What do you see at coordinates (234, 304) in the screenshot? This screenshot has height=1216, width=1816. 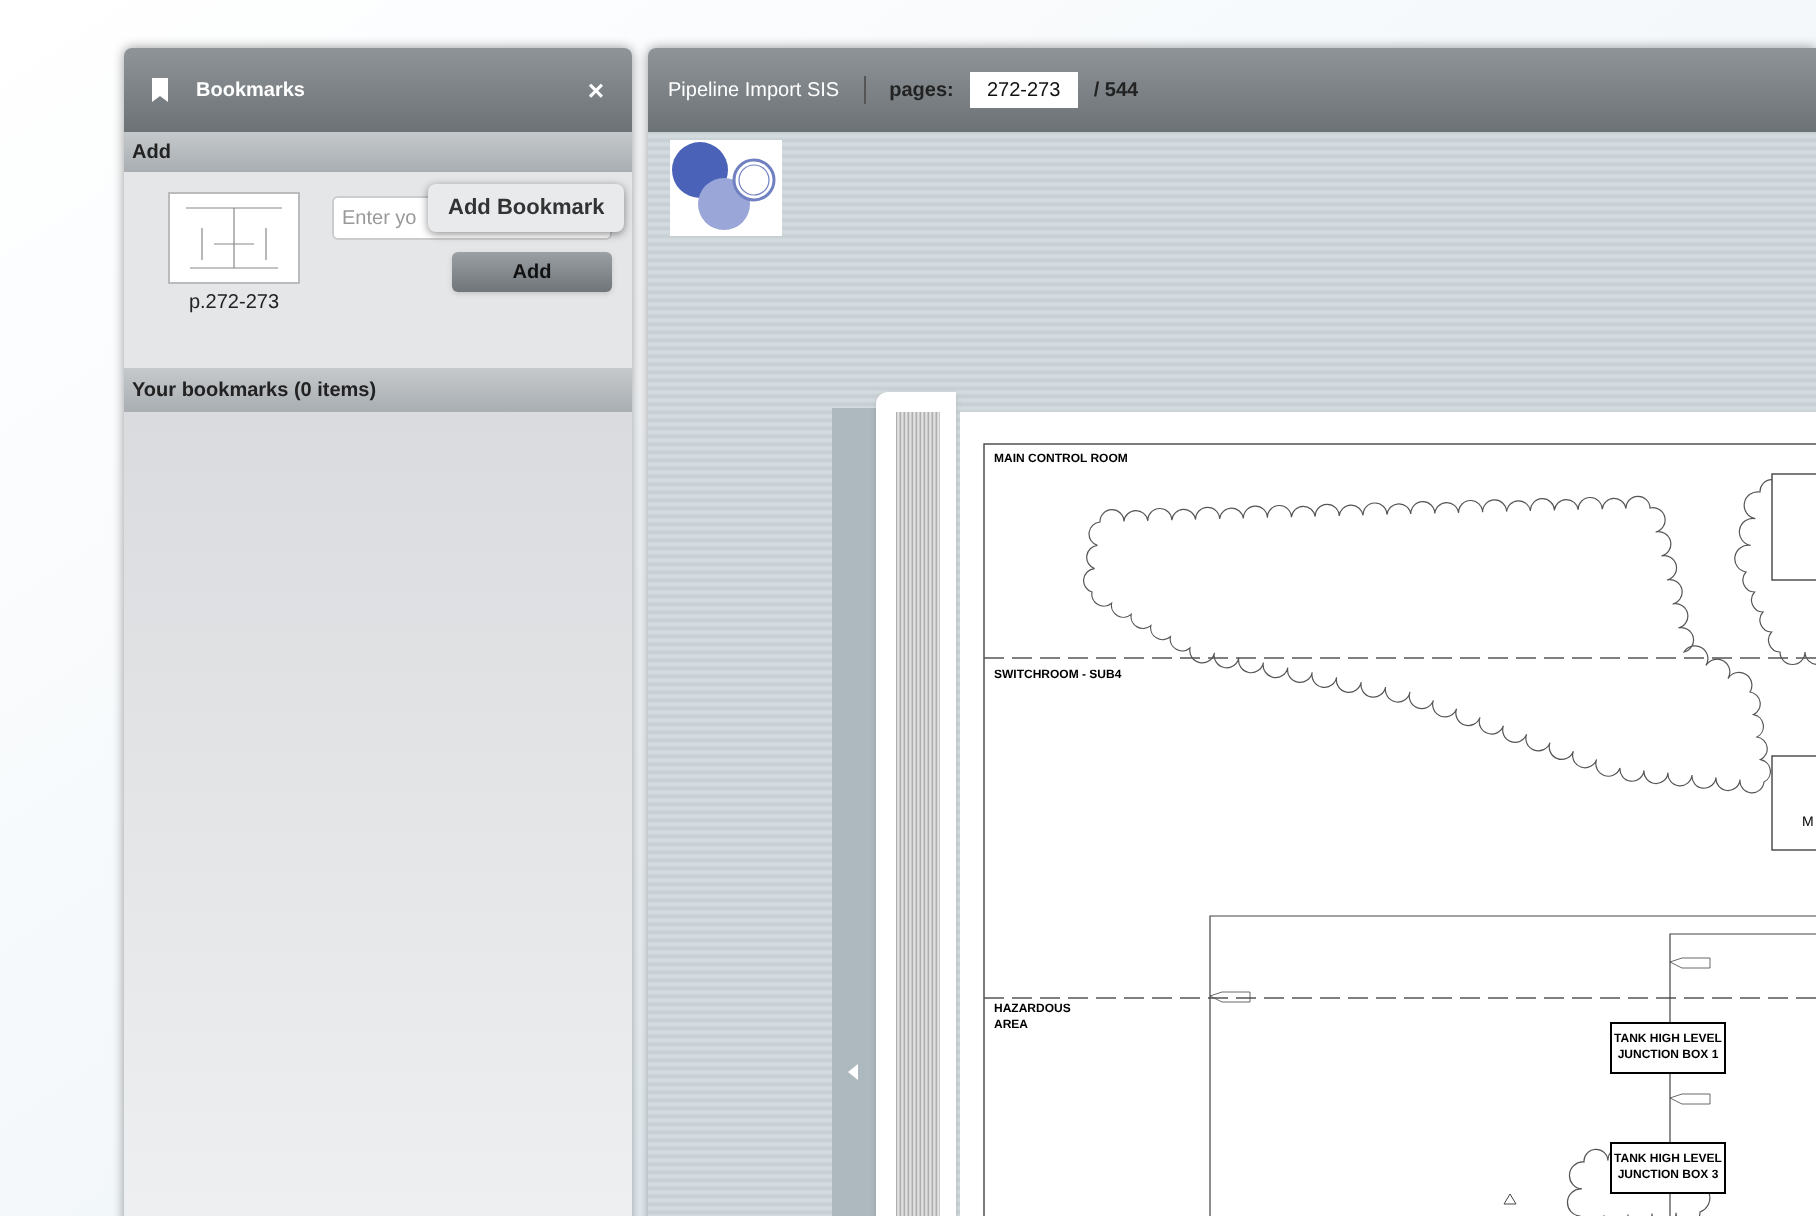 I see `thumbnail-caption: p.272-273` at bounding box center [234, 304].